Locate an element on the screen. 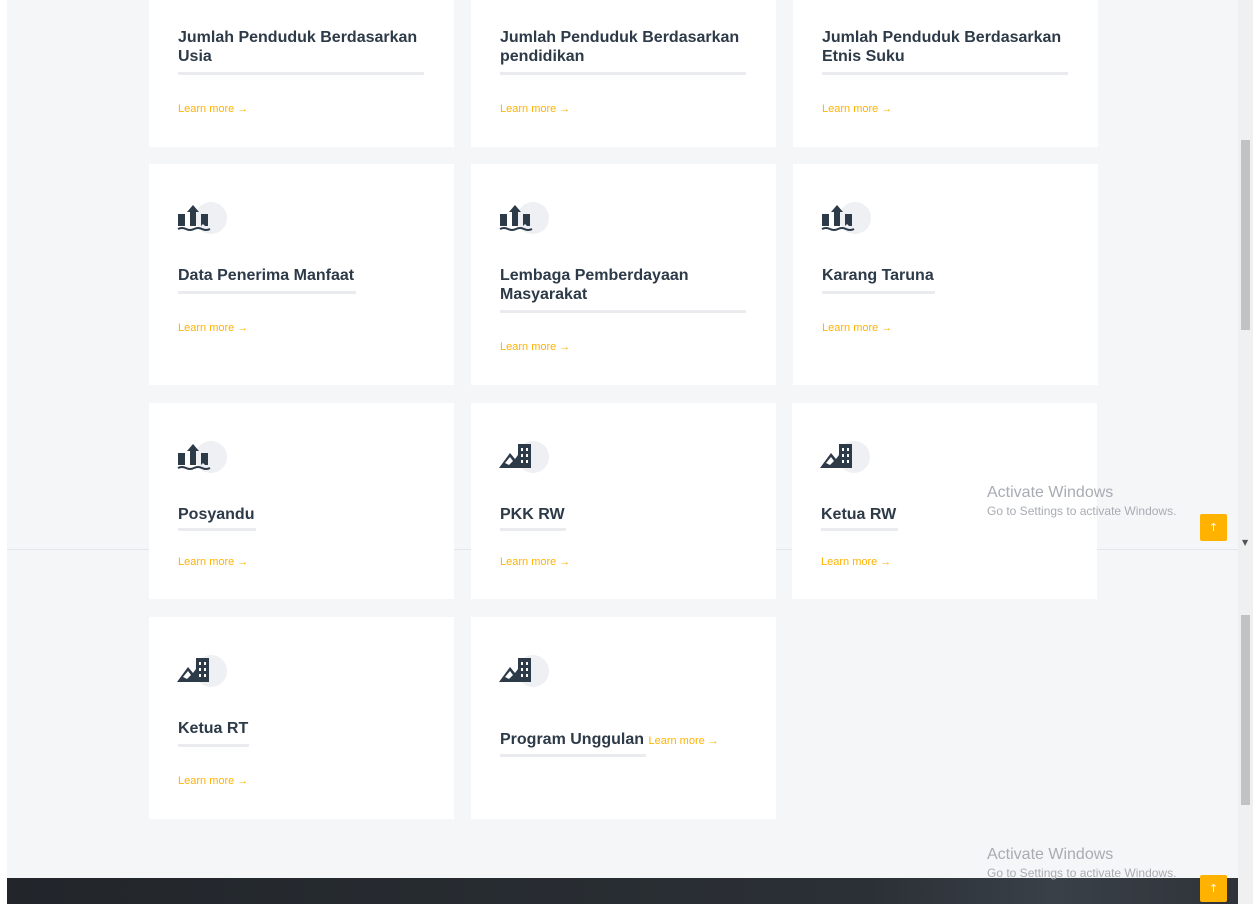 Image resolution: width=1253 pixels, height=904 pixels. card-posyandu: Posyandu Learn more → is located at coordinates (301, 501).